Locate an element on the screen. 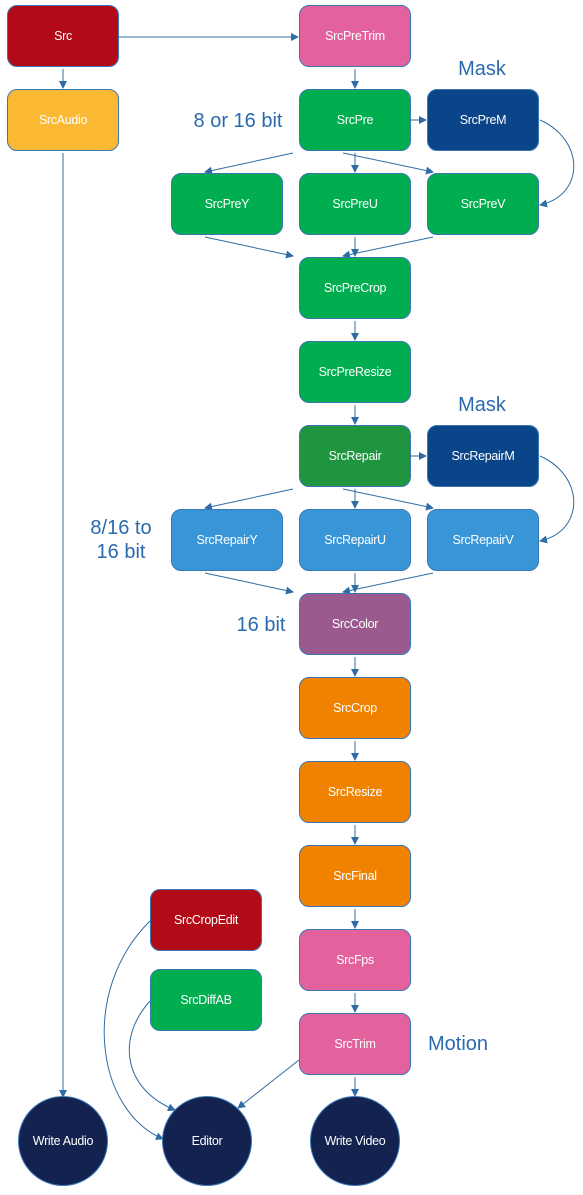  node-label: SrcColor is located at coordinates (355, 624).